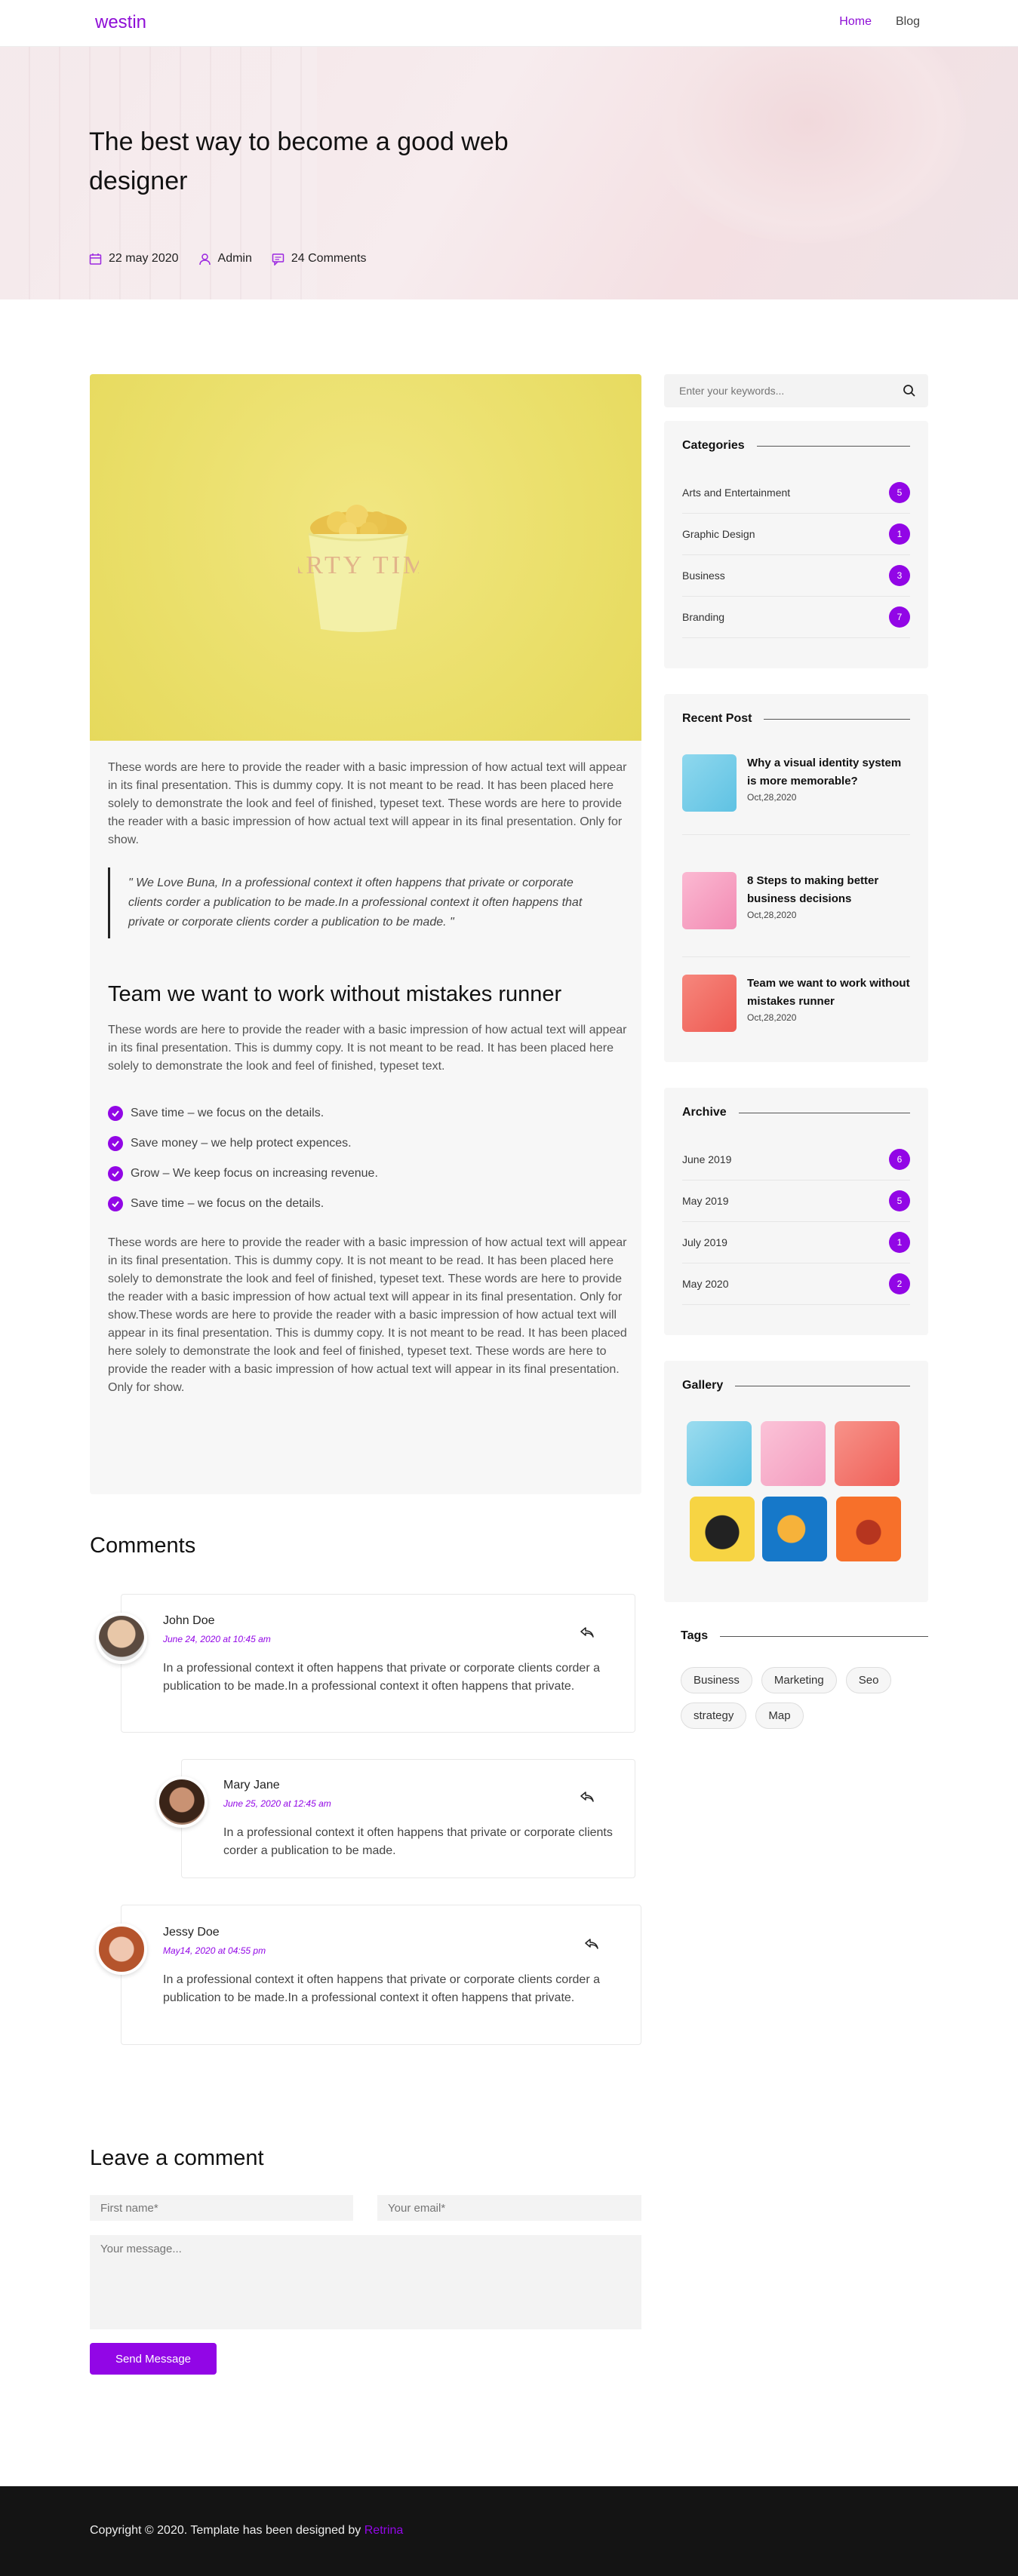 The width and height of the screenshot is (1018, 2576). What do you see at coordinates (796, 576) in the screenshot?
I see `category-item: Business 3` at bounding box center [796, 576].